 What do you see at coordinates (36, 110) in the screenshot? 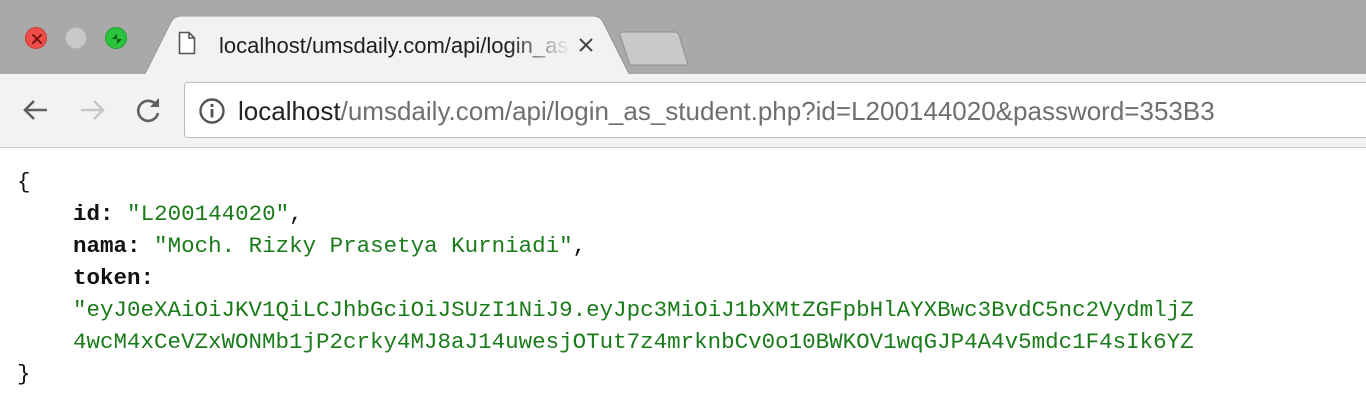
I see `arrow-left-icon` at bounding box center [36, 110].